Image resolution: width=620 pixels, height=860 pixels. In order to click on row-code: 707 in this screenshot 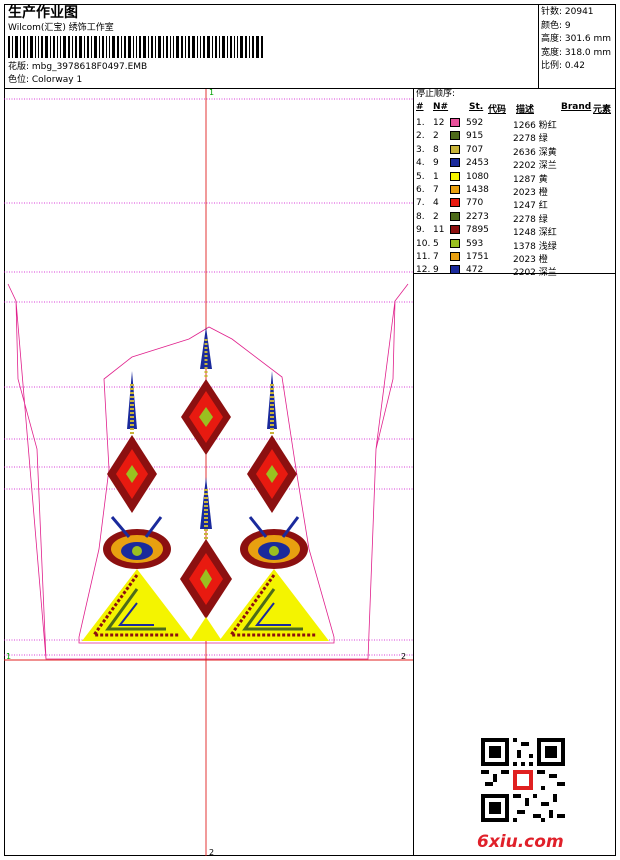, I will do `click(475, 149)`.